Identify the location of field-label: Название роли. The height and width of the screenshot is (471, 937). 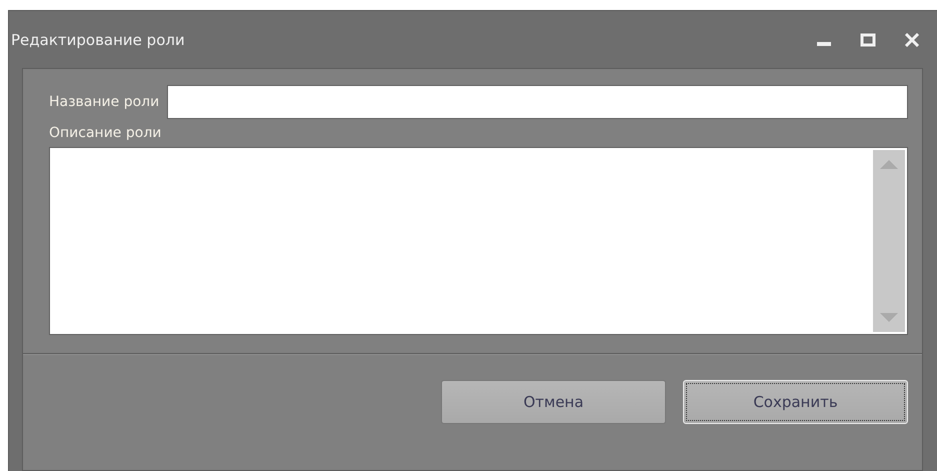
(104, 102).